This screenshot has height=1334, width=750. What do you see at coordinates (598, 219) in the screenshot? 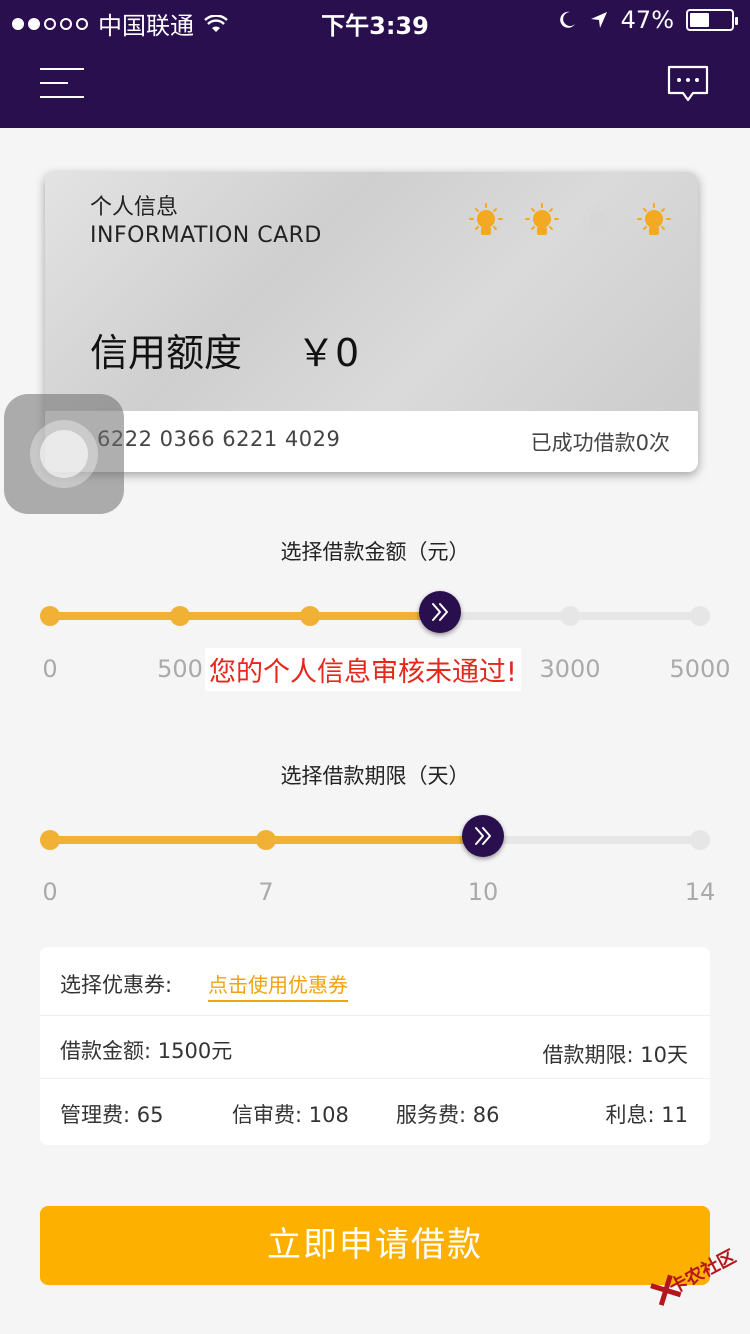
I see `lightbulb-unlit-icon` at bounding box center [598, 219].